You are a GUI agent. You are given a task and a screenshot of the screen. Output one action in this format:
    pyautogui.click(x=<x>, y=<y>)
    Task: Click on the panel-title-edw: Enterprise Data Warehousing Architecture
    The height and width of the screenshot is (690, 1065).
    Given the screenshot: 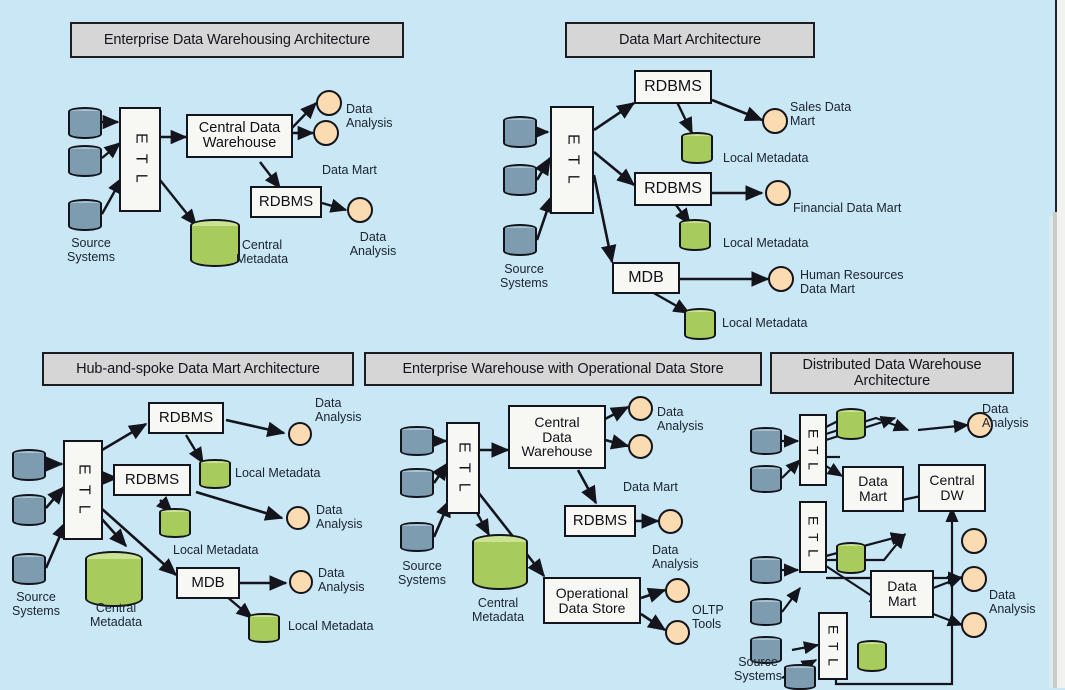 What is the action you would take?
    pyautogui.click(x=237, y=40)
    